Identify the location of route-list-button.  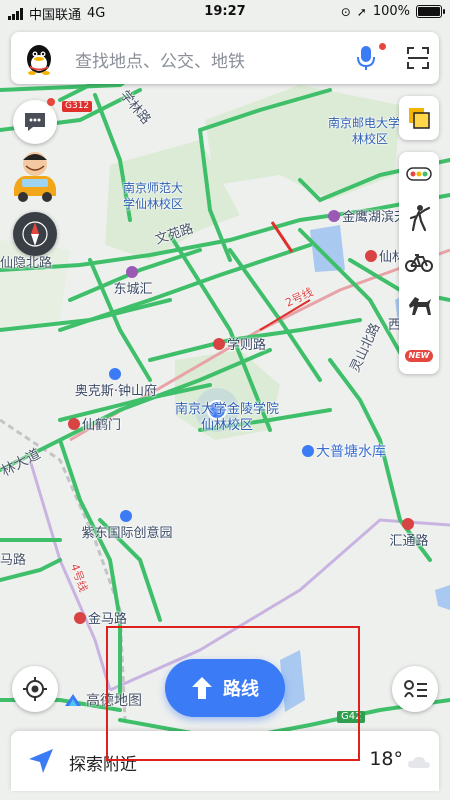
(415, 689).